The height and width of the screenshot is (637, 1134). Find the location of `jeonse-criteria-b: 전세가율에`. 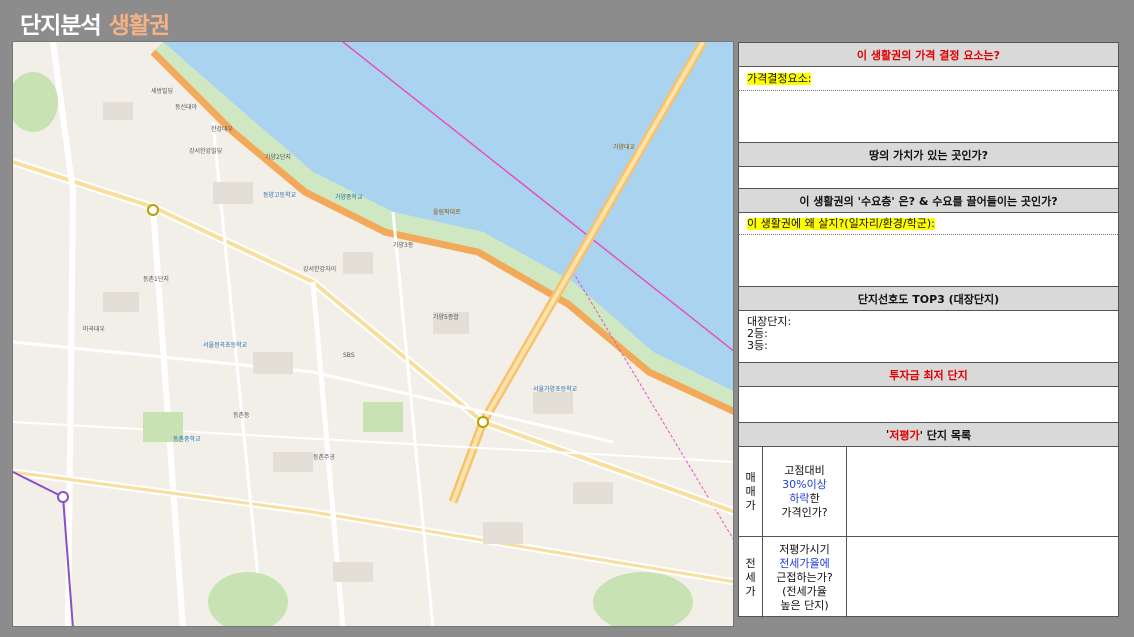

jeonse-criteria-b: 전세가율에 is located at coordinates (804, 563).